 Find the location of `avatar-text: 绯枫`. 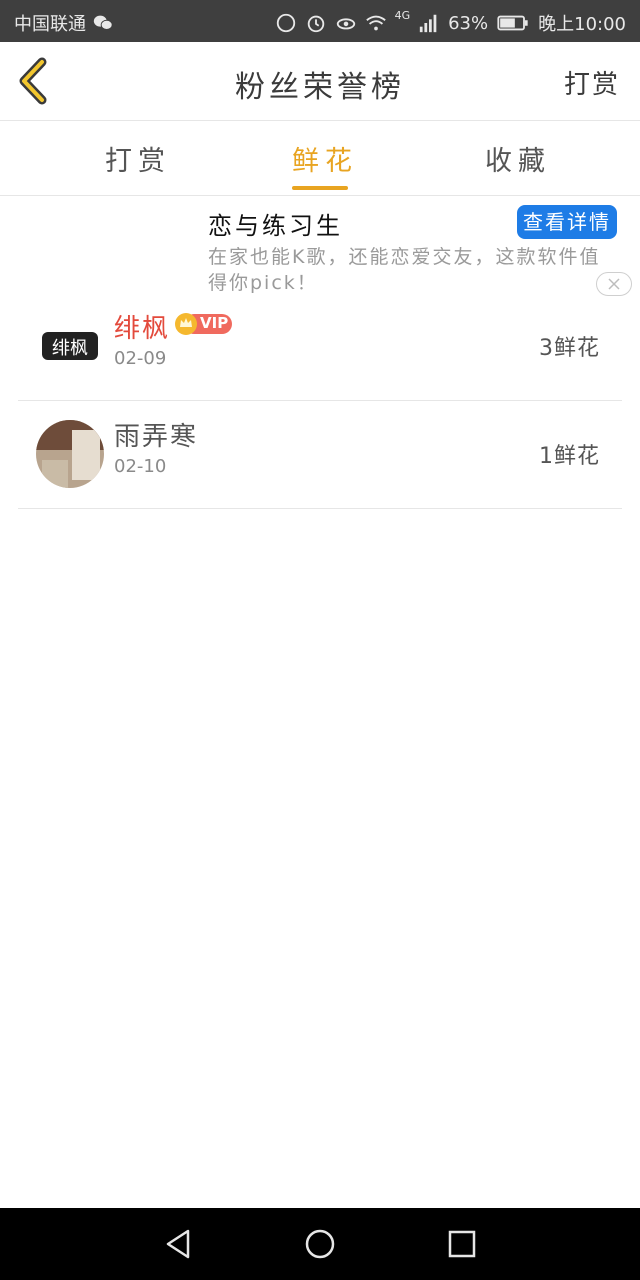

avatar-text: 绯枫 is located at coordinates (70, 348).